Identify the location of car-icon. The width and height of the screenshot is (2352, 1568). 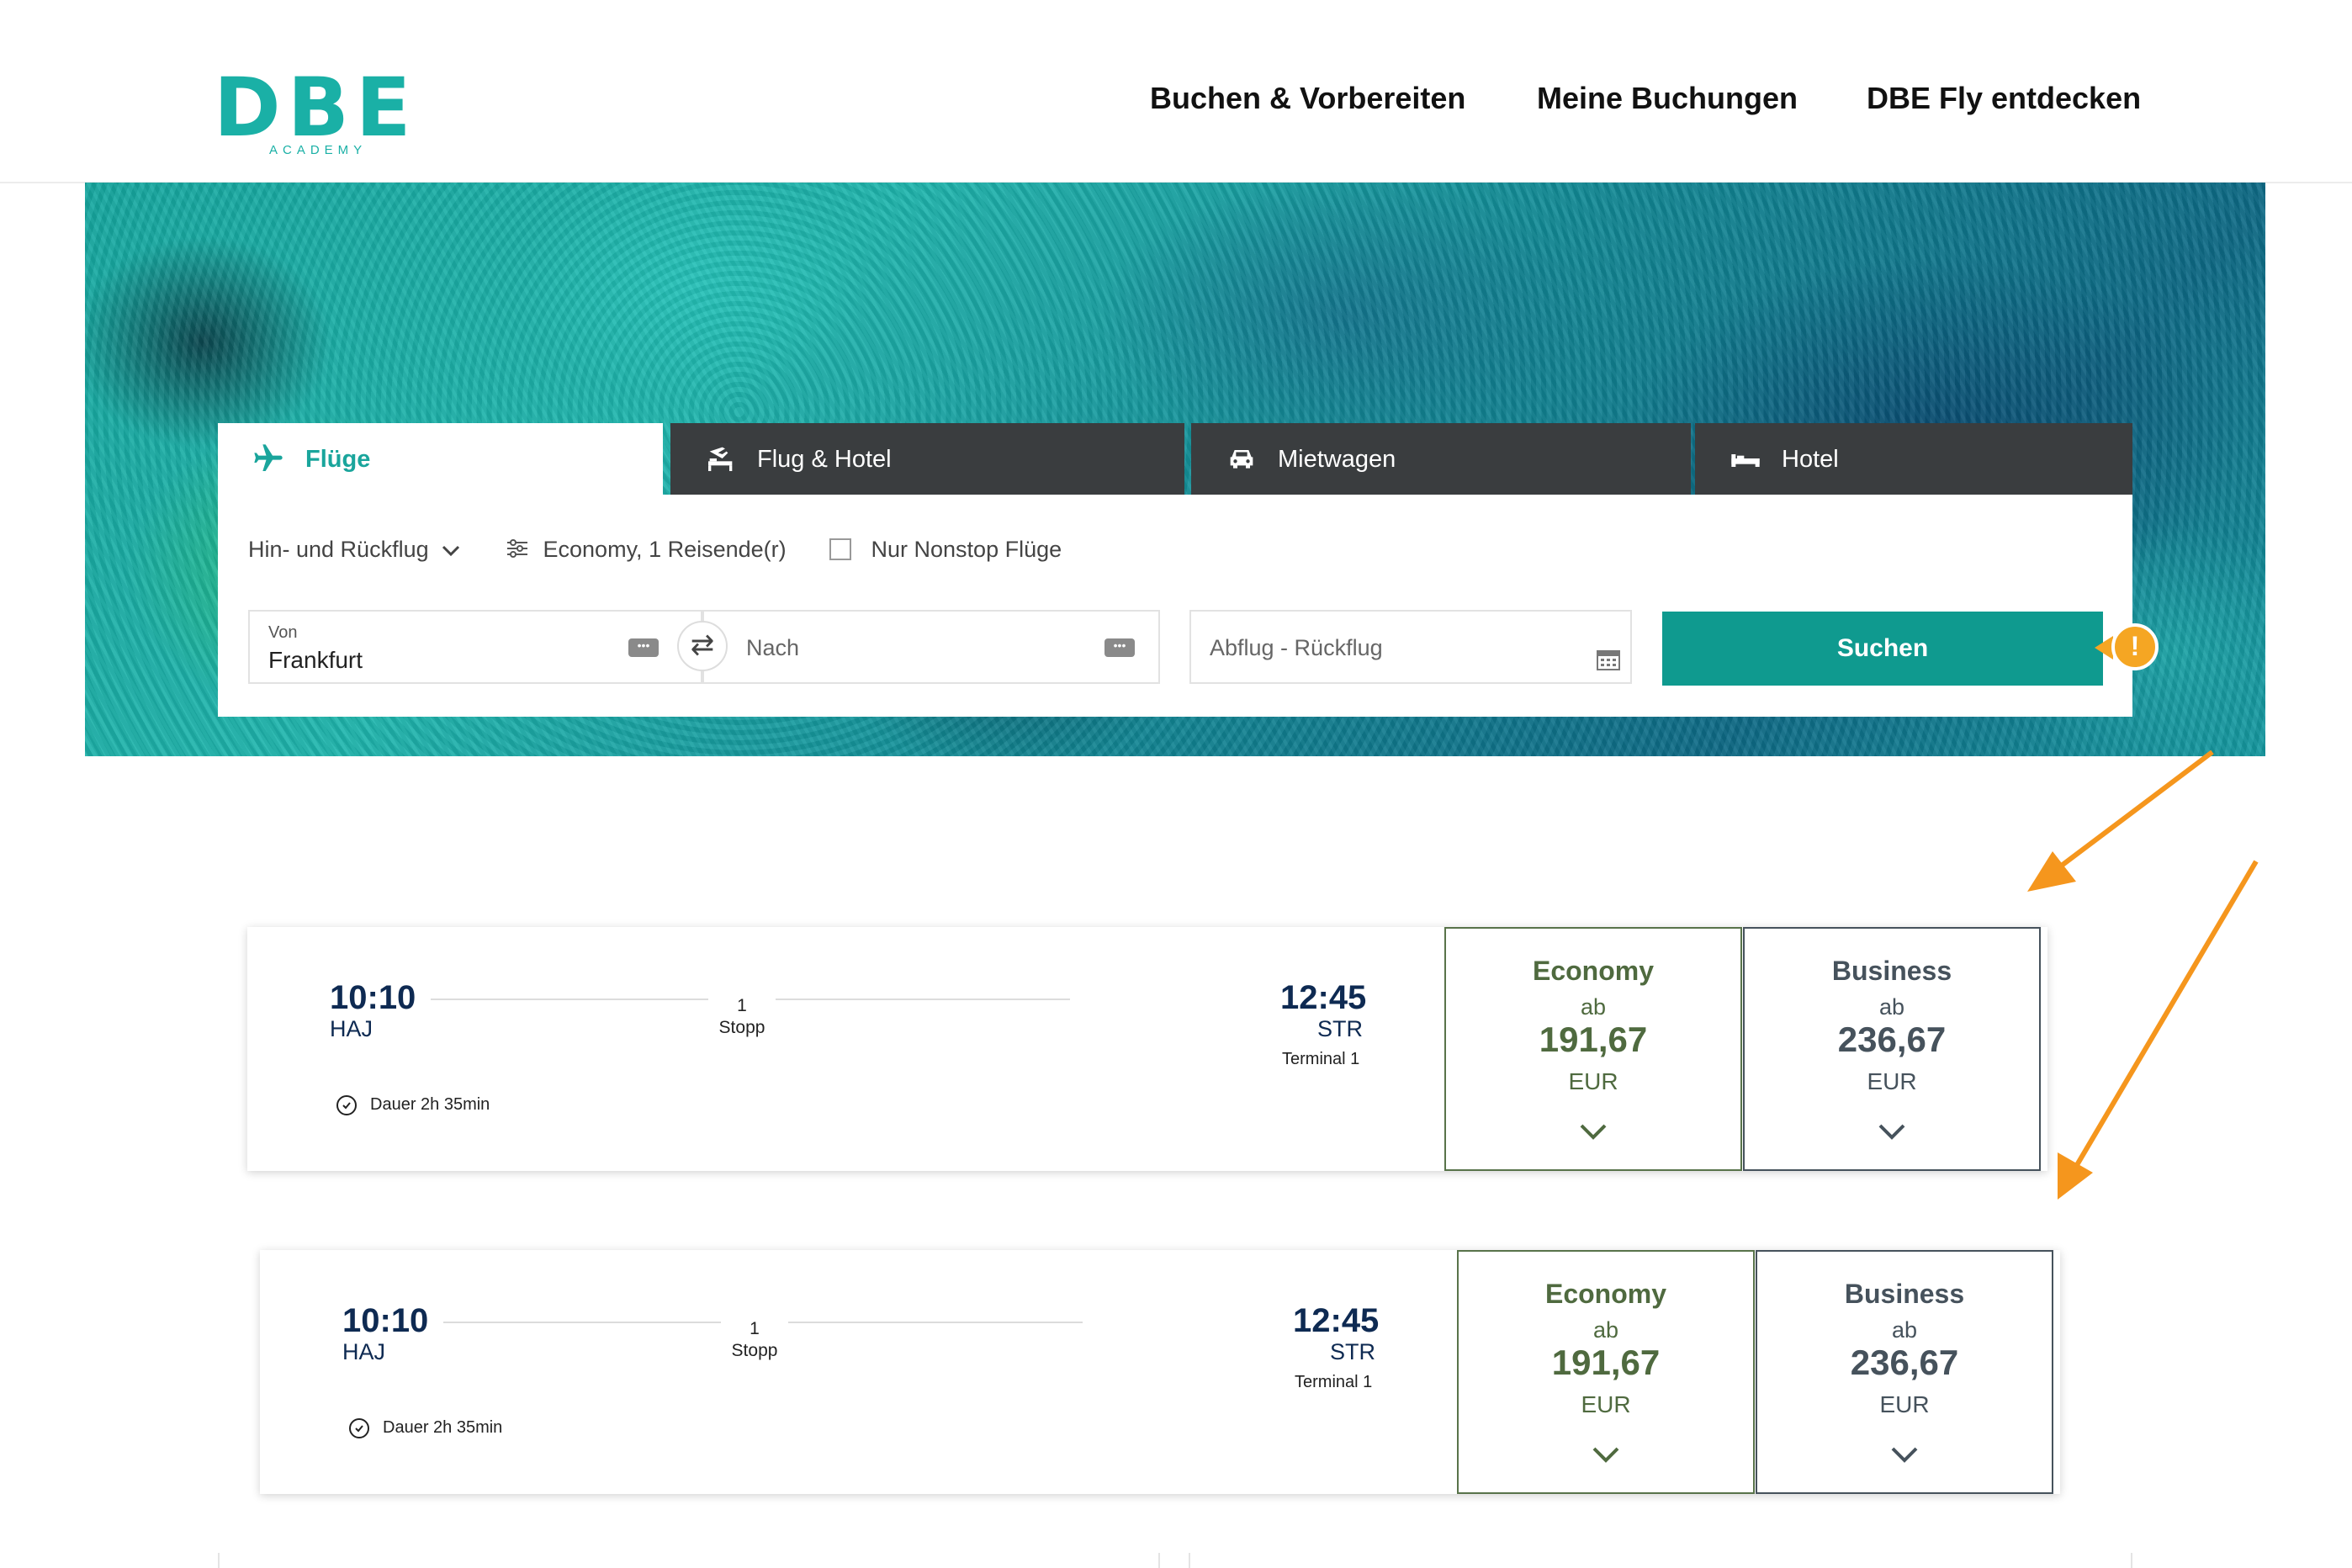
(1241, 462).